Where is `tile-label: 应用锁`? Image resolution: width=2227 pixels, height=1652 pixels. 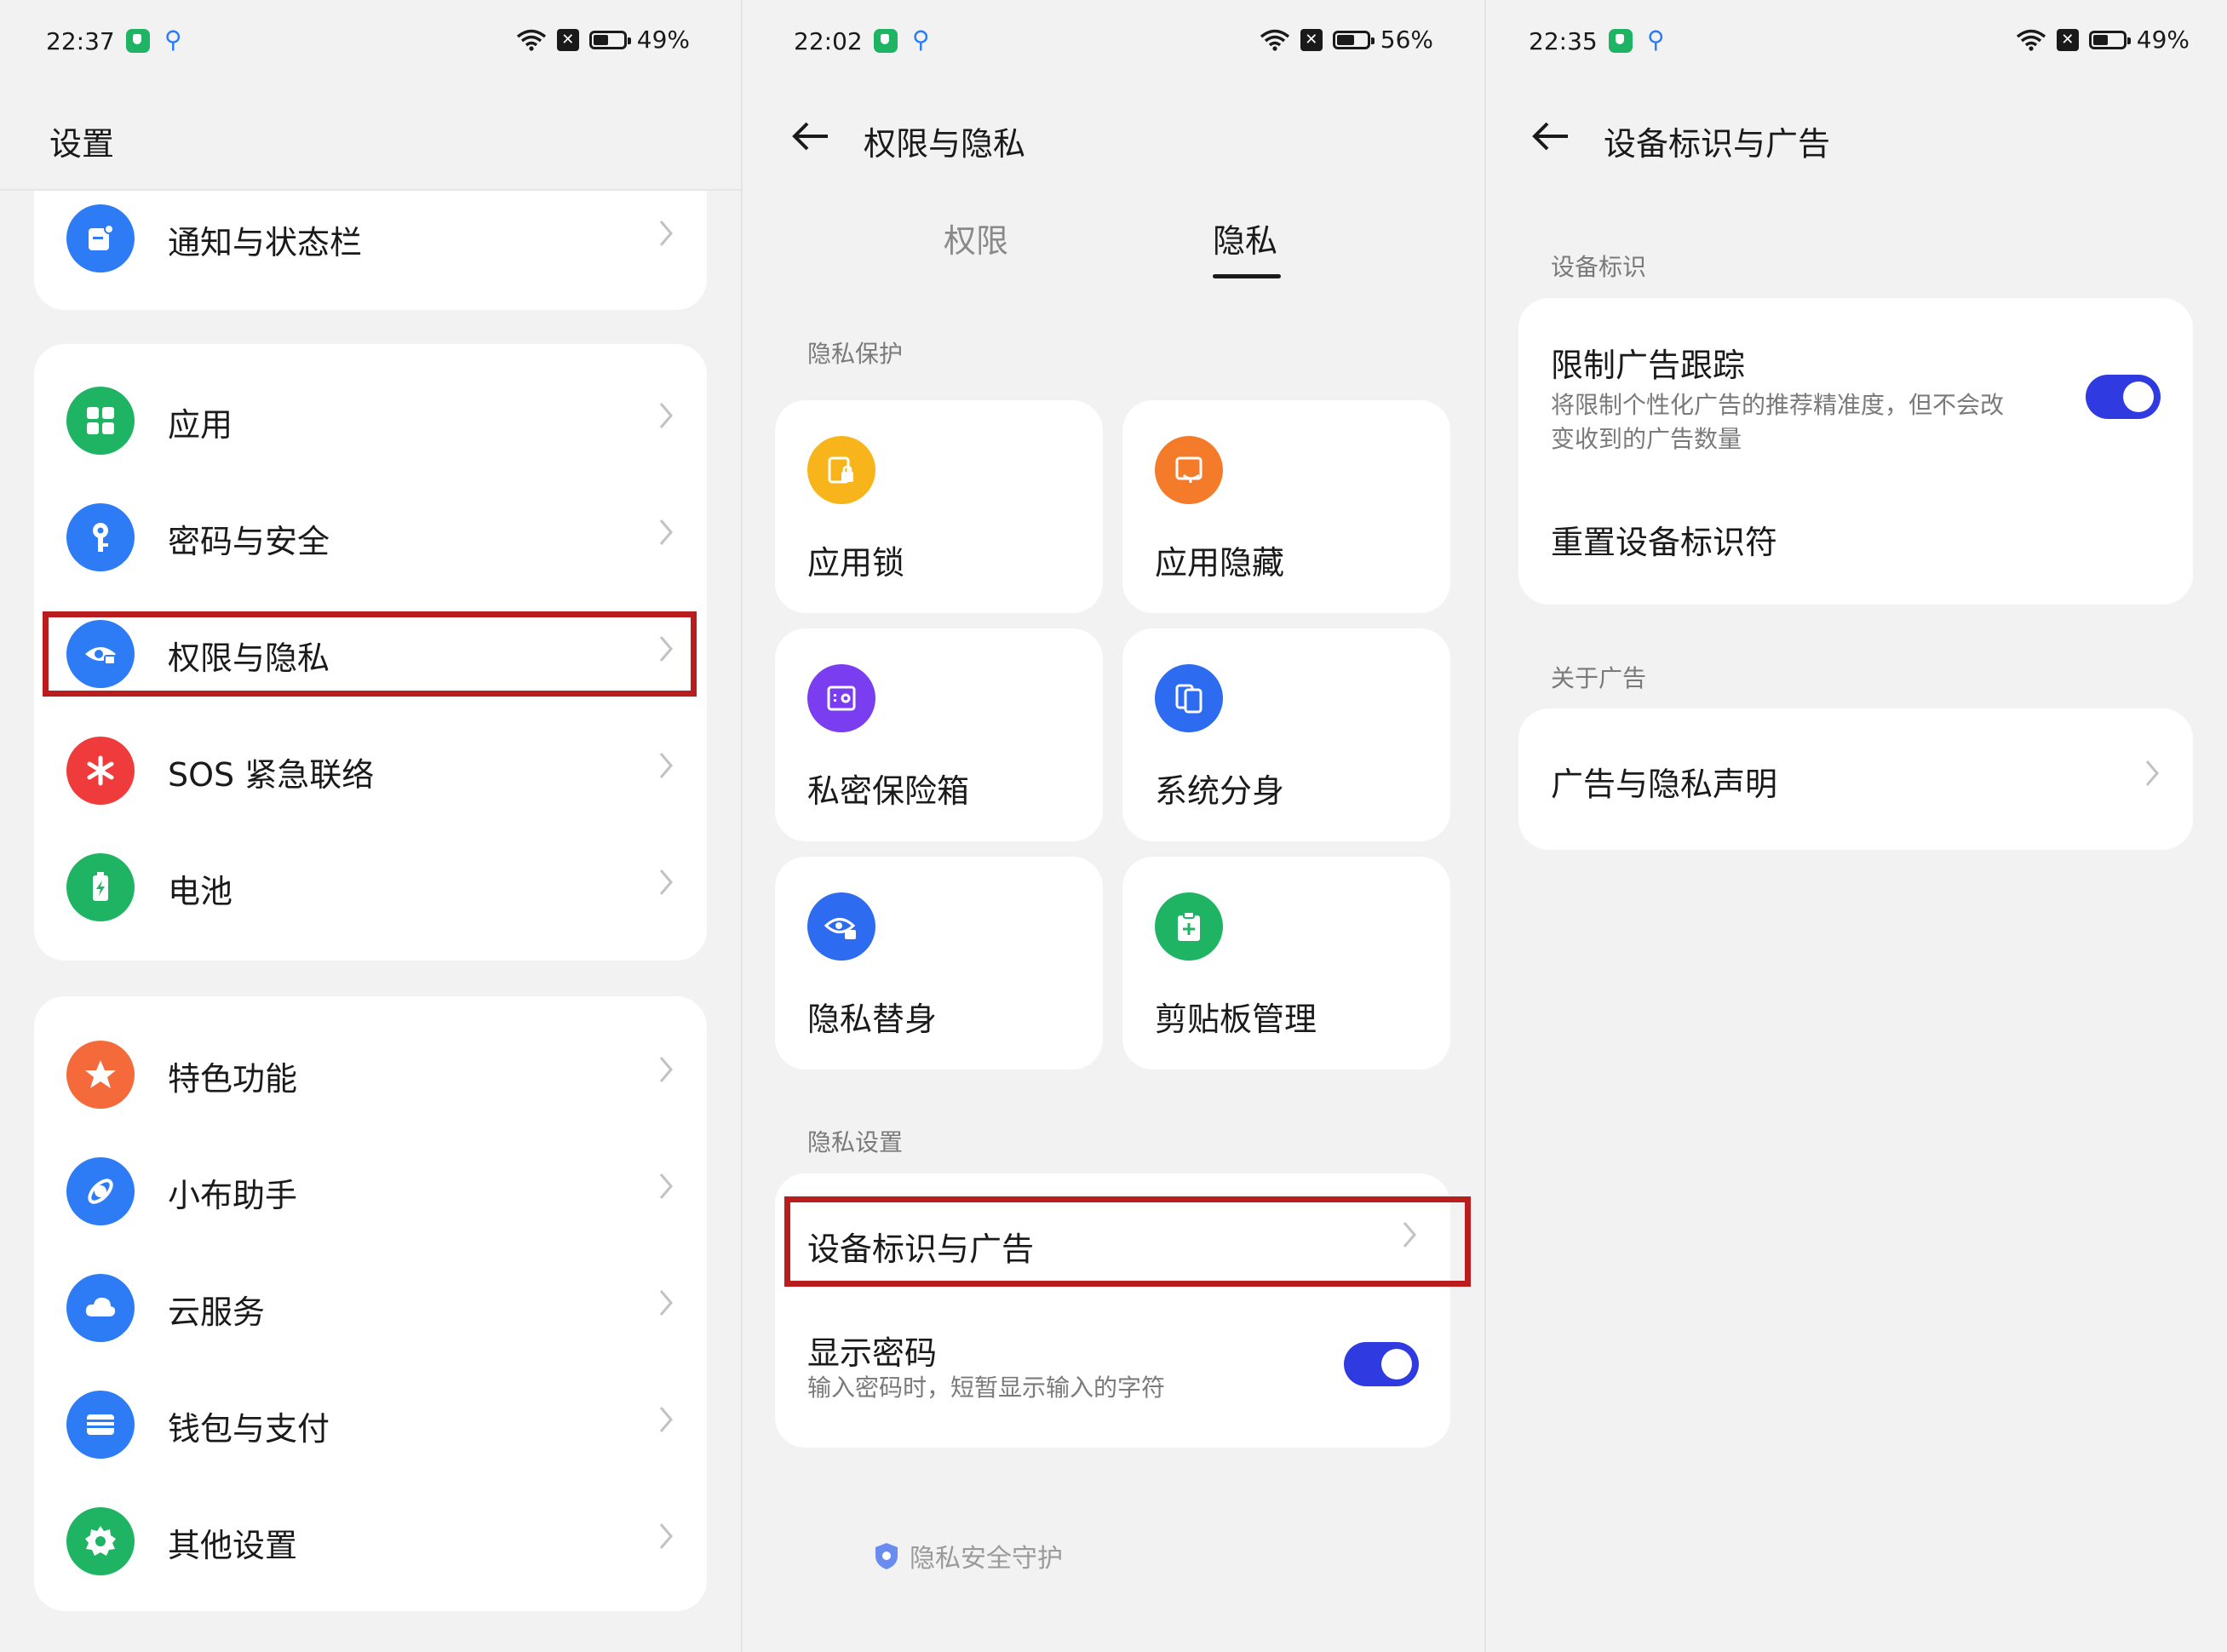
tile-label: 应用锁 is located at coordinates (856, 563).